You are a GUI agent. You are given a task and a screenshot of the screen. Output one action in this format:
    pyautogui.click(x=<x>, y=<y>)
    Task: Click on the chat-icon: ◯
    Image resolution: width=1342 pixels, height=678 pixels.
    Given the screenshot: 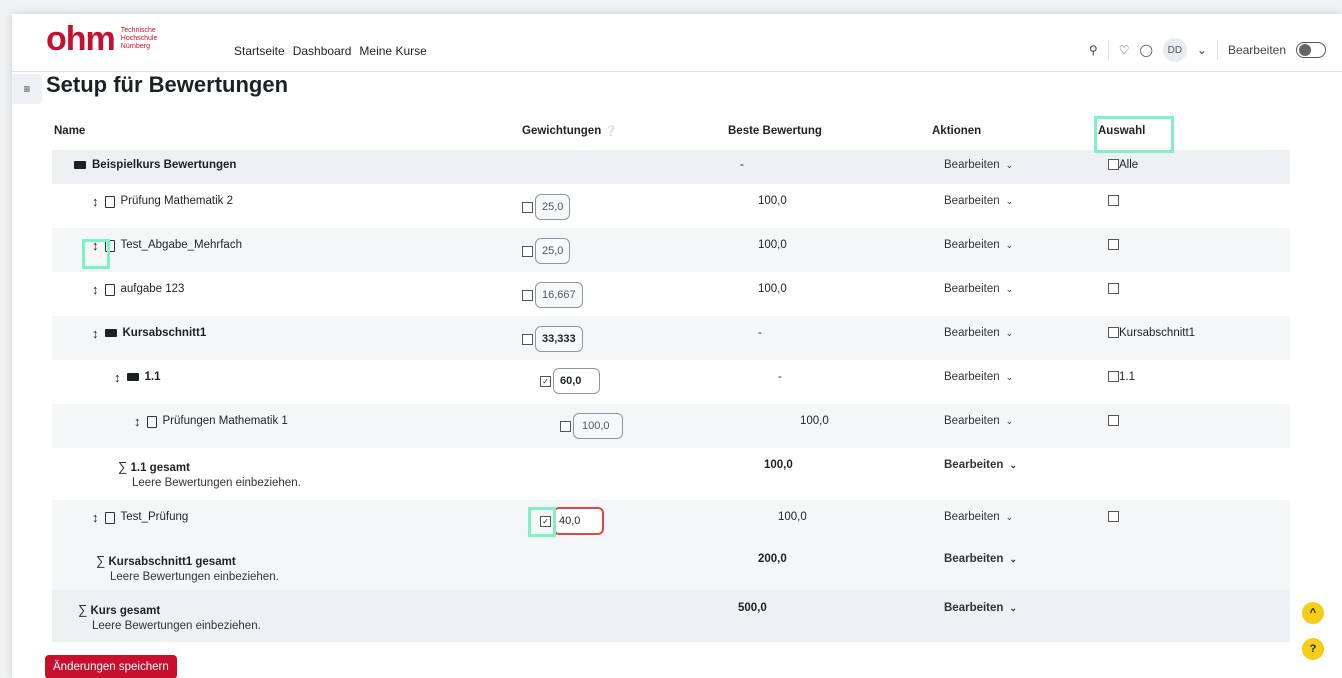 What is the action you would take?
    pyautogui.click(x=1145, y=50)
    